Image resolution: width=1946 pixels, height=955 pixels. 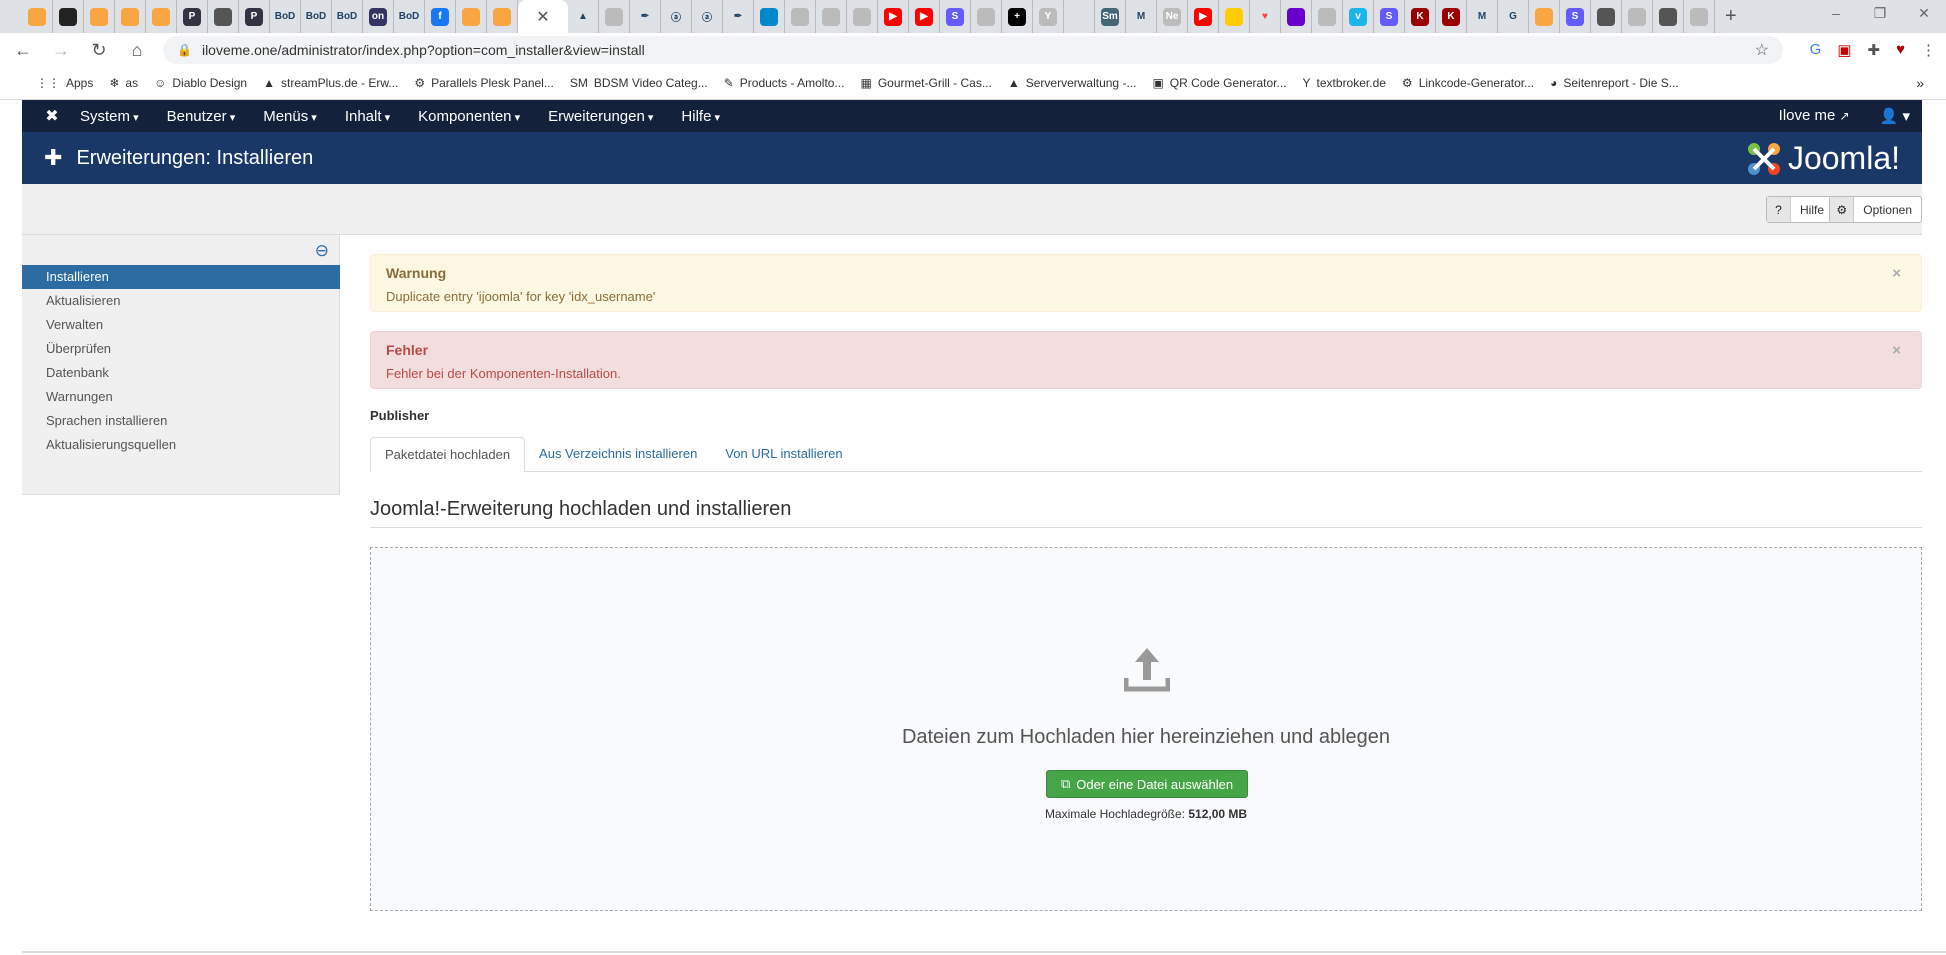 I want to click on collapse-sidebar-icon: ⊖, so click(x=322, y=251).